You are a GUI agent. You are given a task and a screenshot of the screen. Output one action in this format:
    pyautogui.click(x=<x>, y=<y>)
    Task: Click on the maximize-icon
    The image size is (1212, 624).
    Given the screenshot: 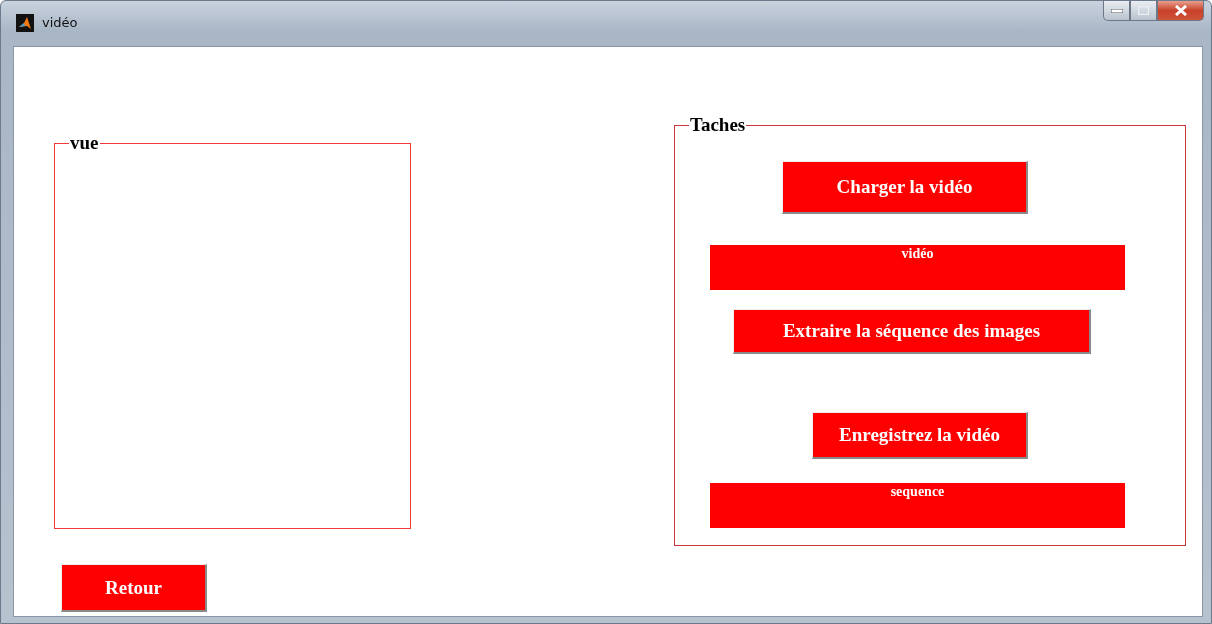 What is the action you would take?
    pyautogui.click(x=1143, y=10)
    